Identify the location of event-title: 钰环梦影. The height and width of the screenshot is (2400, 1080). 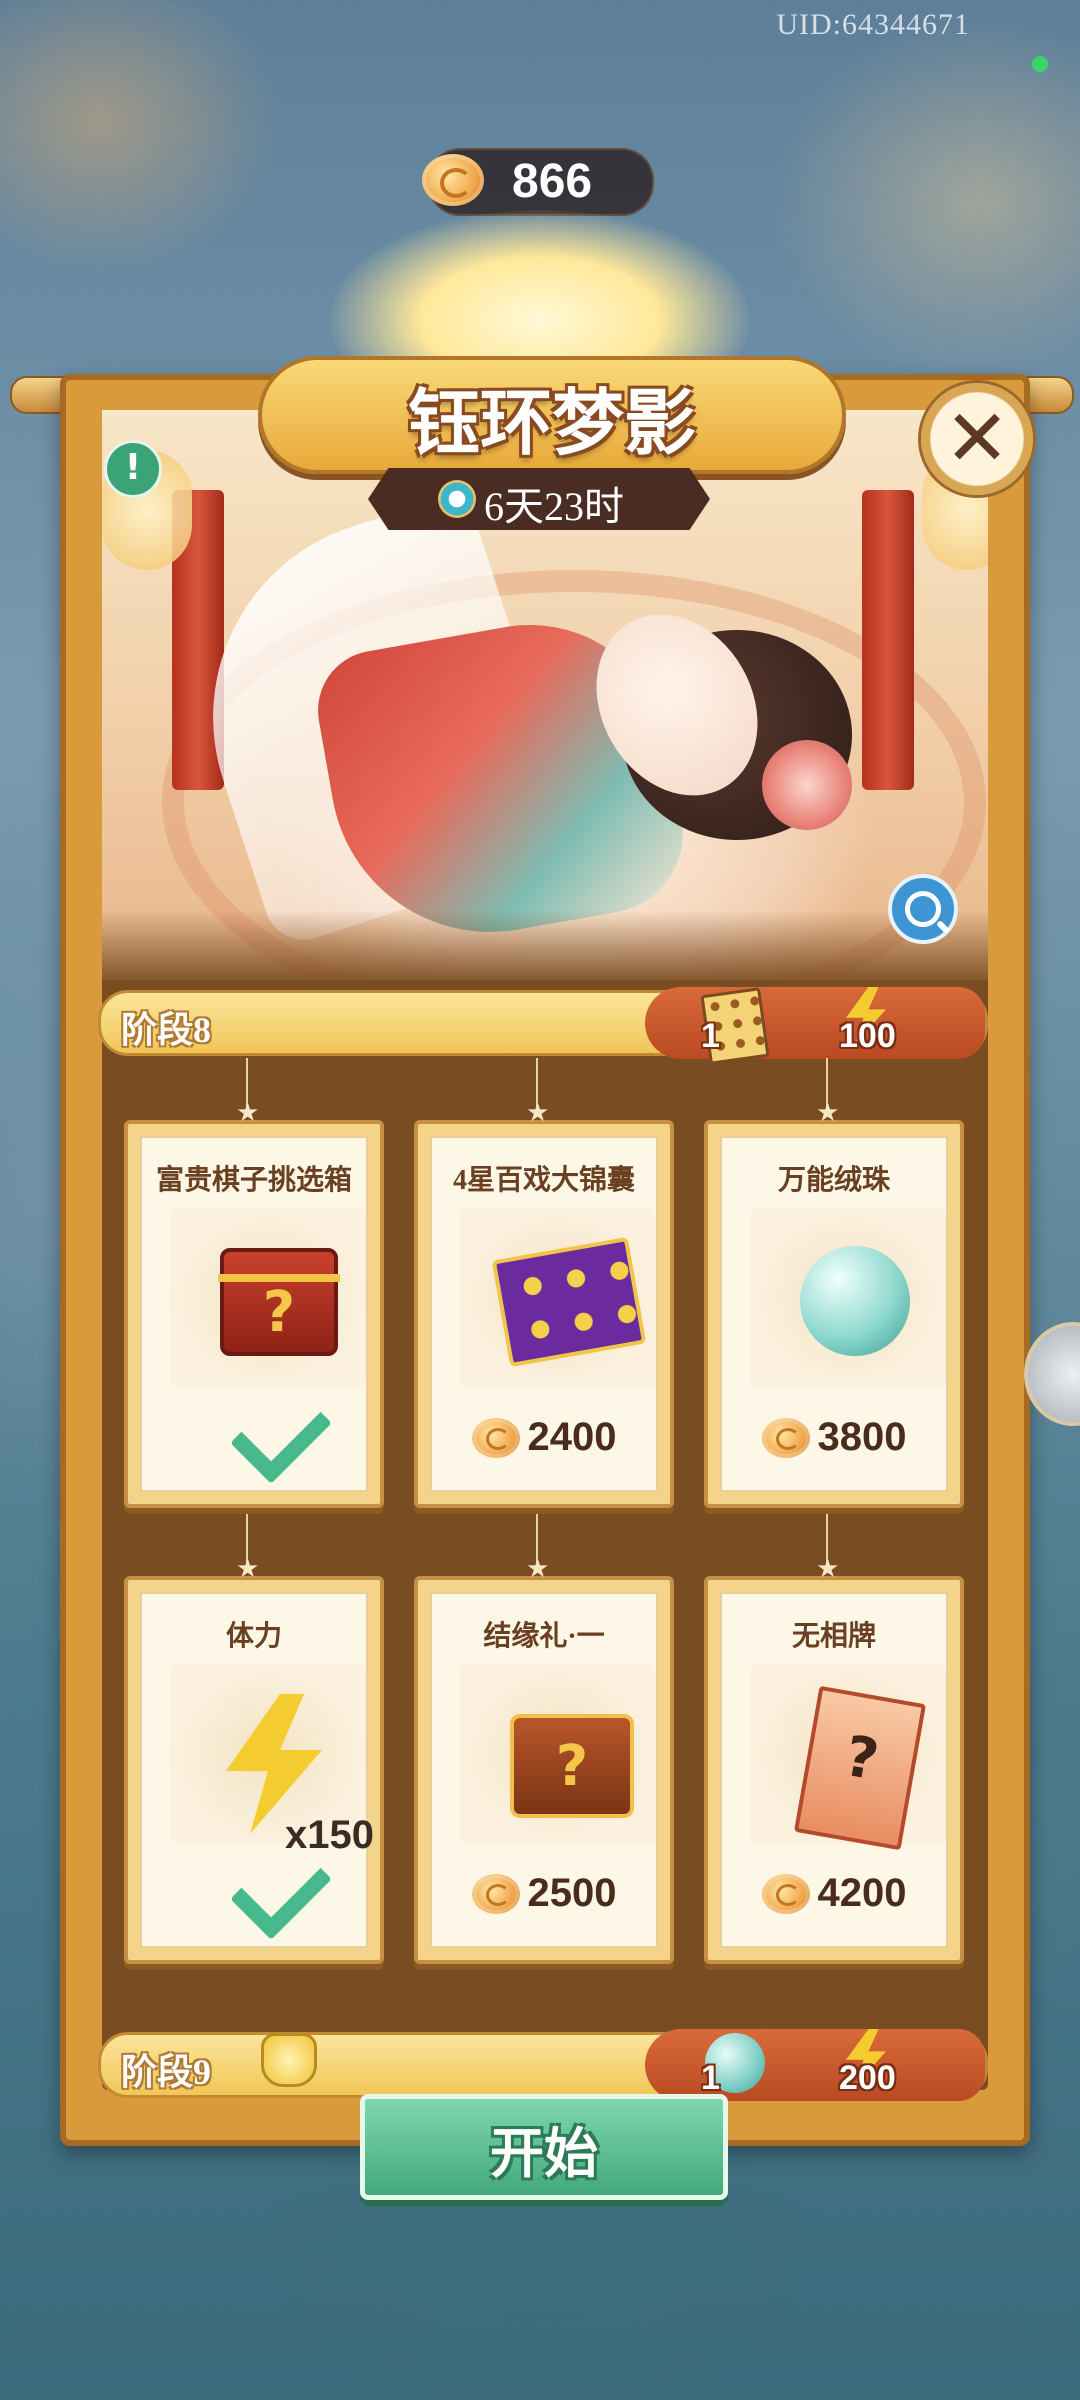
(551, 424).